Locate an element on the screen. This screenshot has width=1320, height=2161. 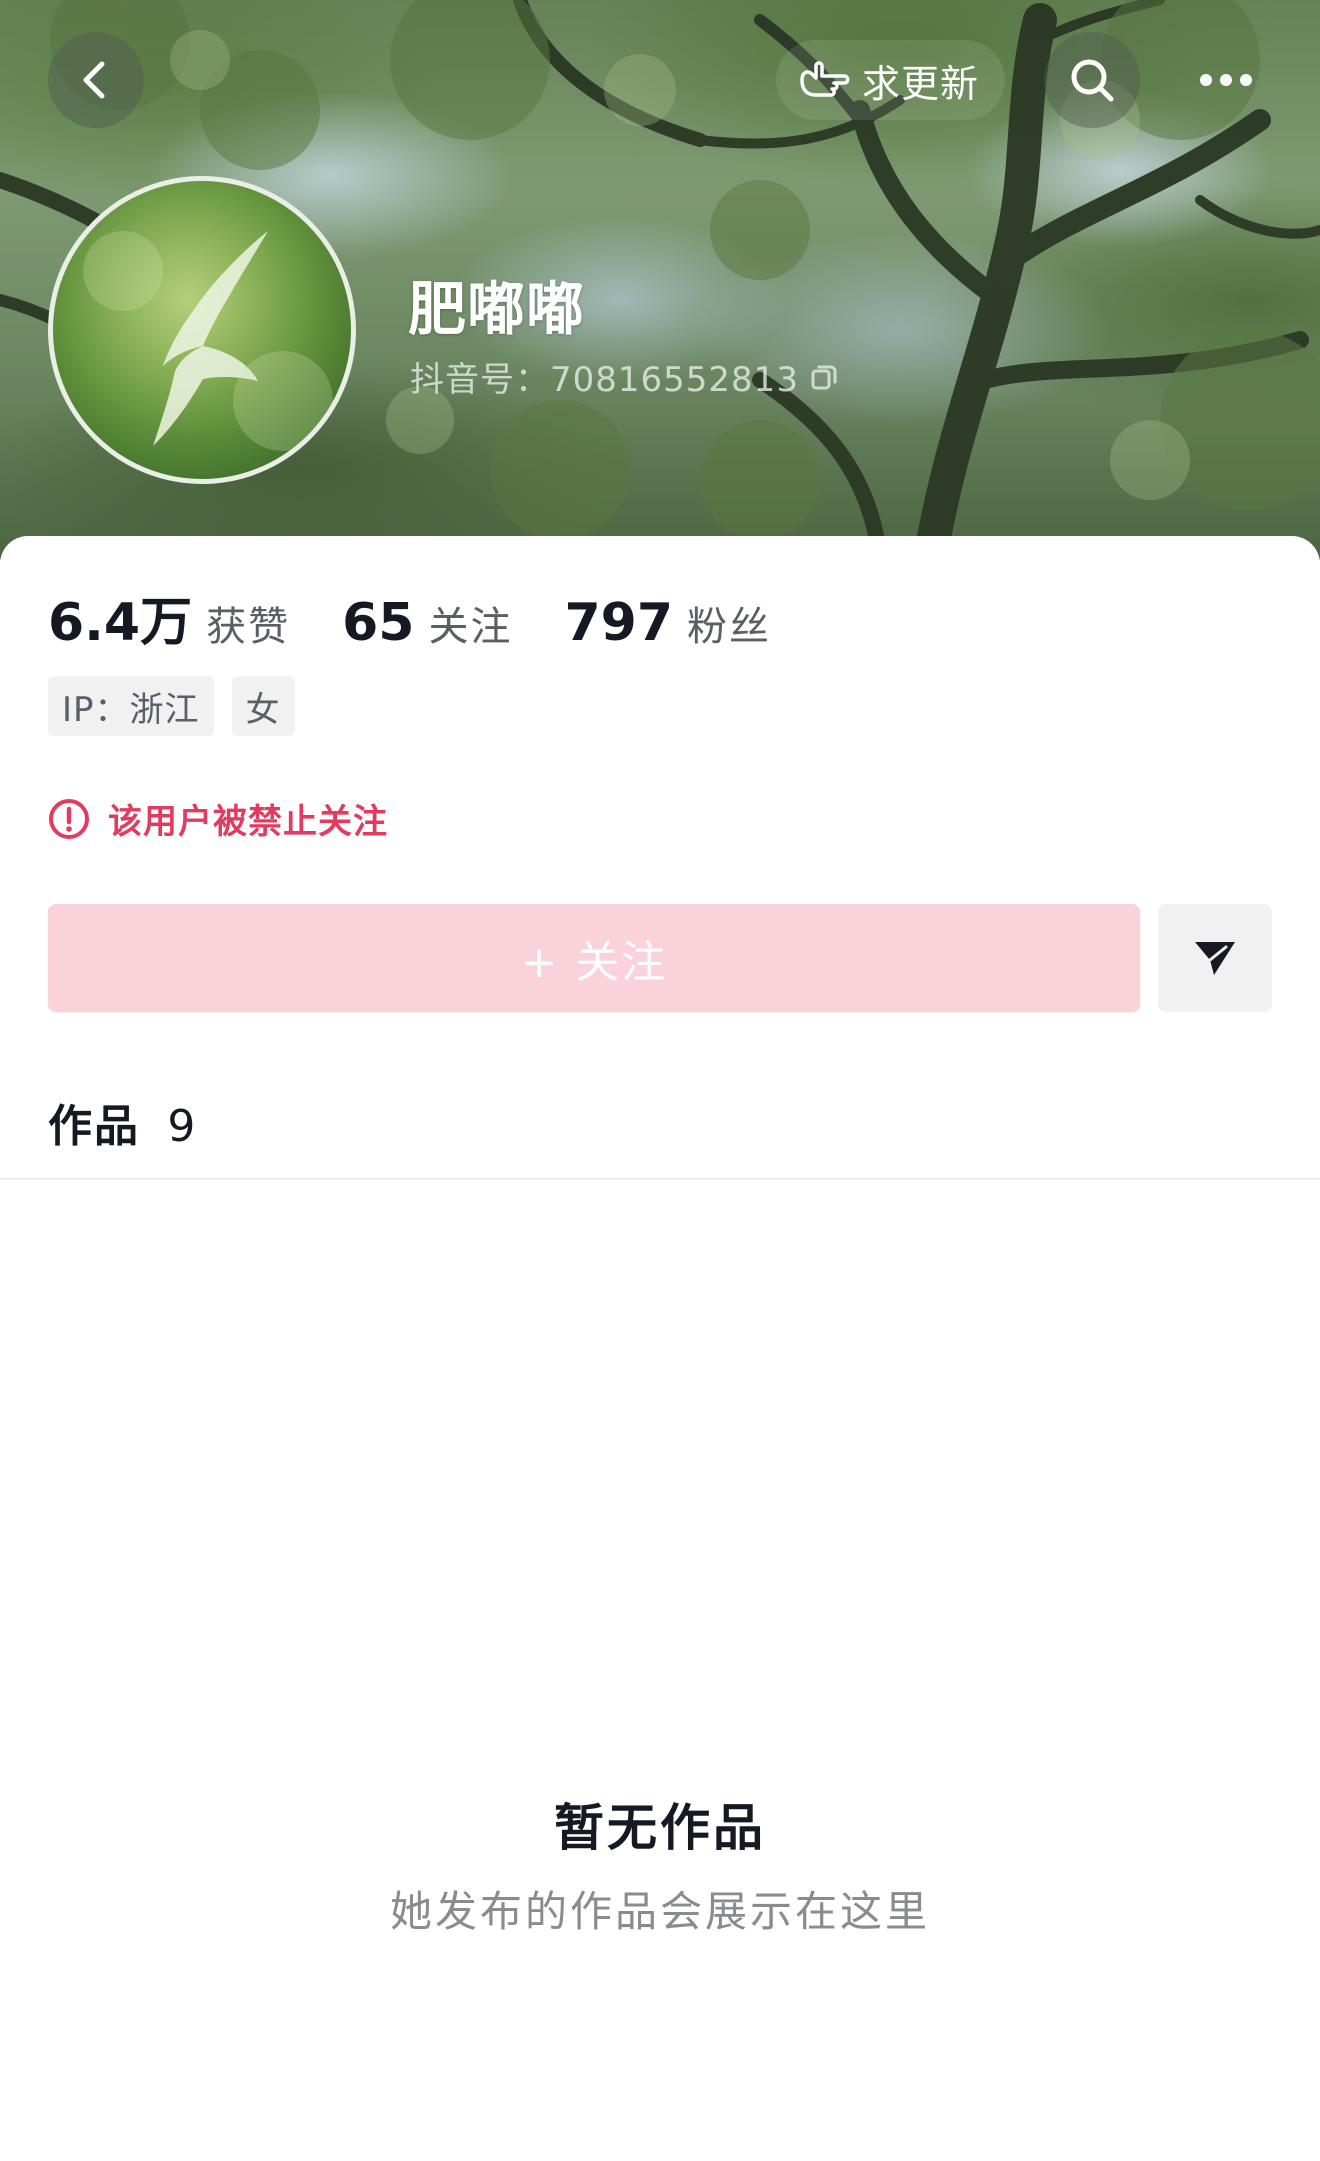
stat-likes: 6.4万 获赞 is located at coordinates (169, 617).